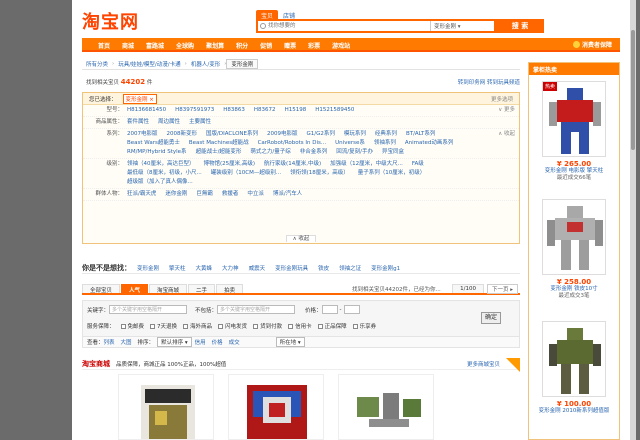  What do you see at coordinates (104, 44) in the screenshot?
I see `nav-item: 首页` at bounding box center [104, 44].